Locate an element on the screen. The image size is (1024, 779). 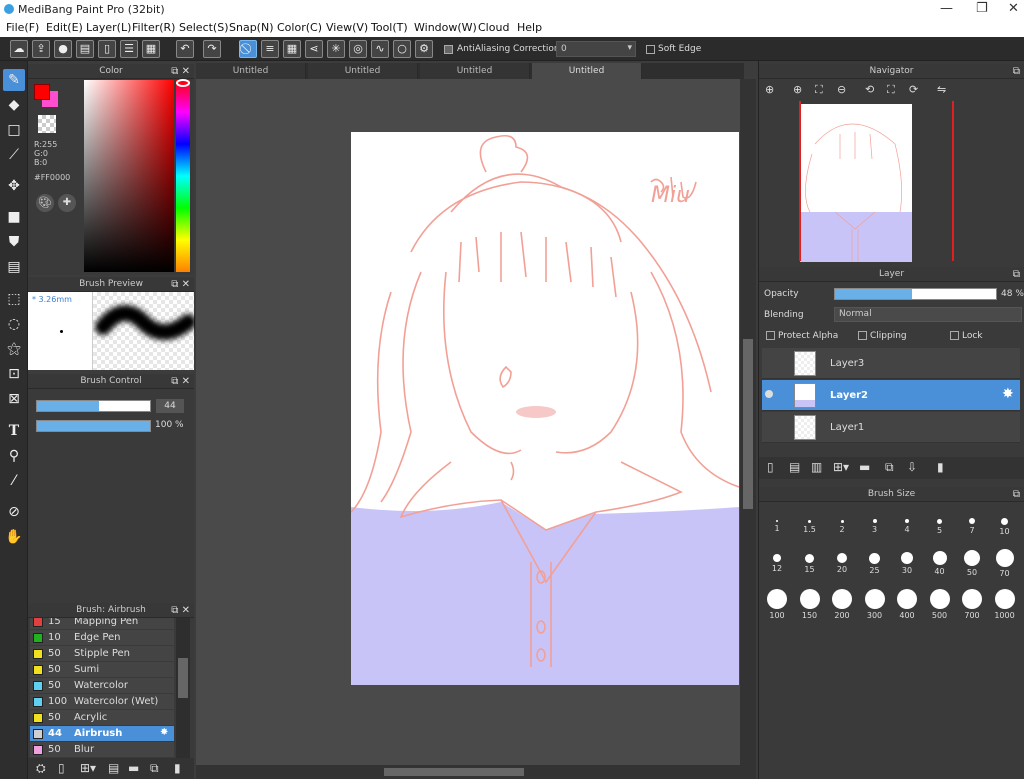
rectangle-tool-icon: □ is located at coordinates (14, 130).